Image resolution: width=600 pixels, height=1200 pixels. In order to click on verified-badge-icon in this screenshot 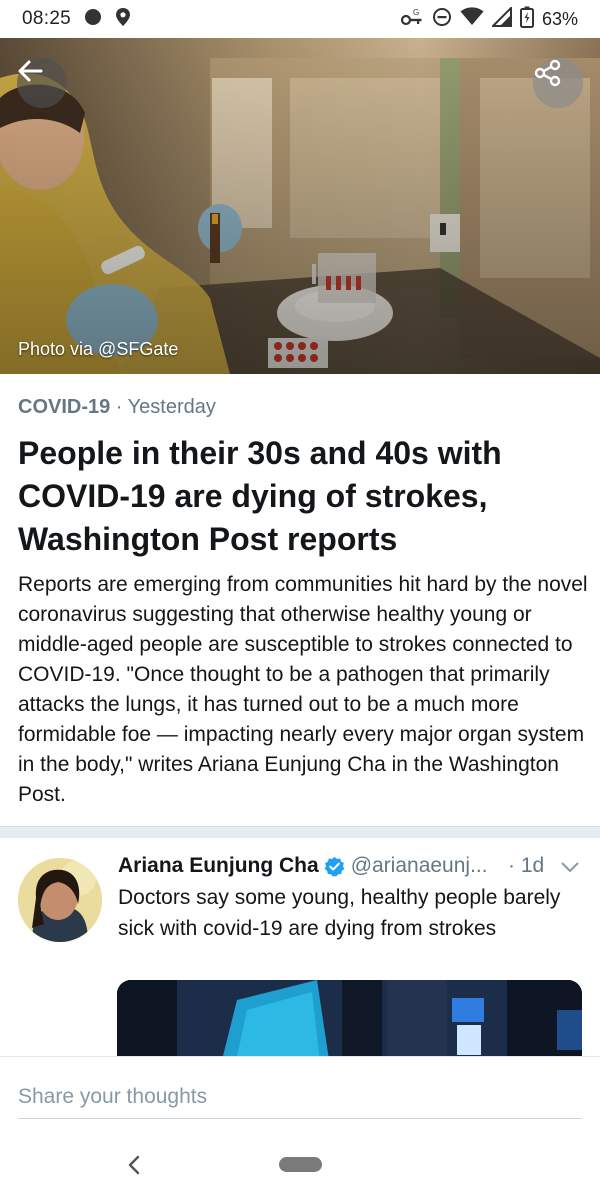, I will do `click(334, 866)`.